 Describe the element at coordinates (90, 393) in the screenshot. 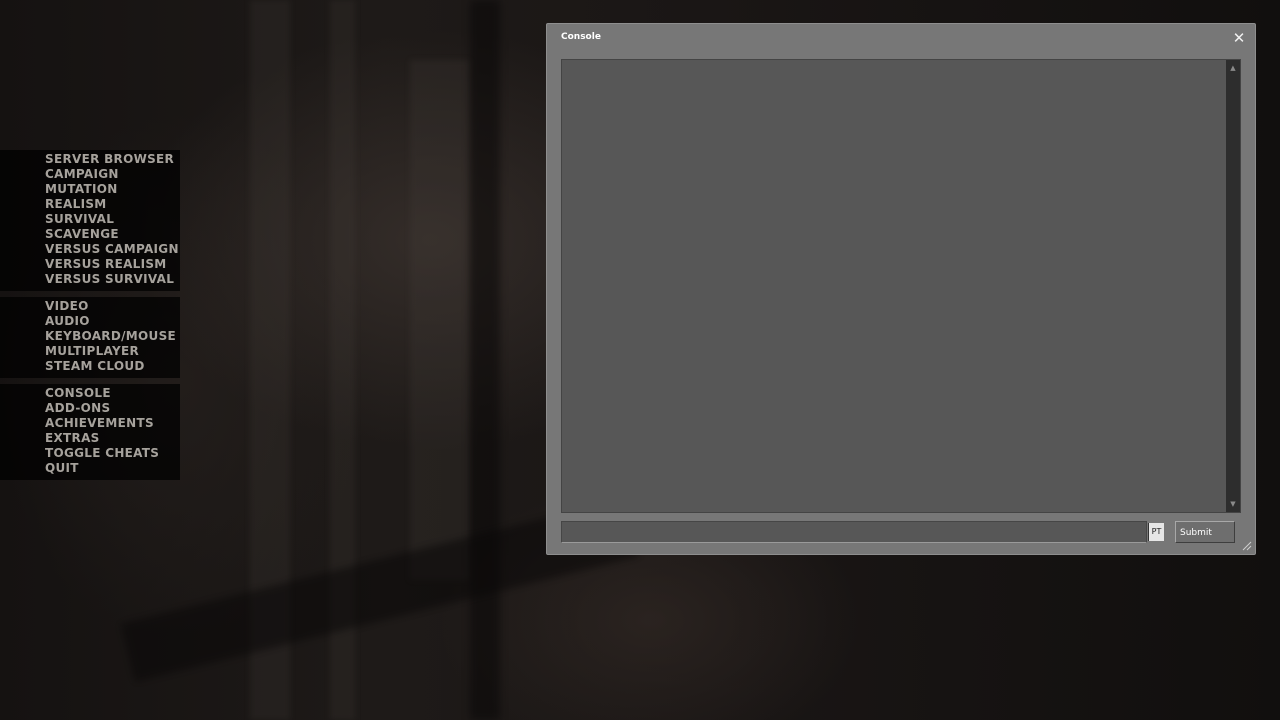

I see `menu-item-console: CONSOLE` at that location.